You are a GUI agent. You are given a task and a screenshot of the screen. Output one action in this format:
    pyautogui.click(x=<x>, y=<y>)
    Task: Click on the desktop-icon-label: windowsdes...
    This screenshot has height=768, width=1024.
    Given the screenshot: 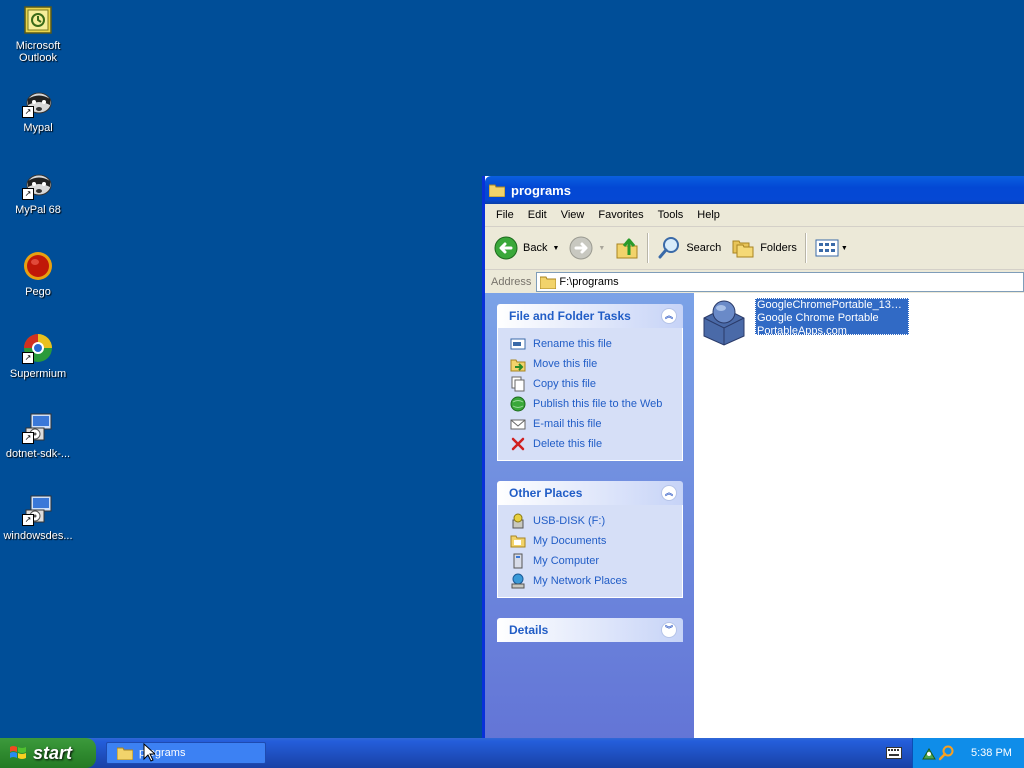 What is the action you would take?
    pyautogui.click(x=38, y=536)
    